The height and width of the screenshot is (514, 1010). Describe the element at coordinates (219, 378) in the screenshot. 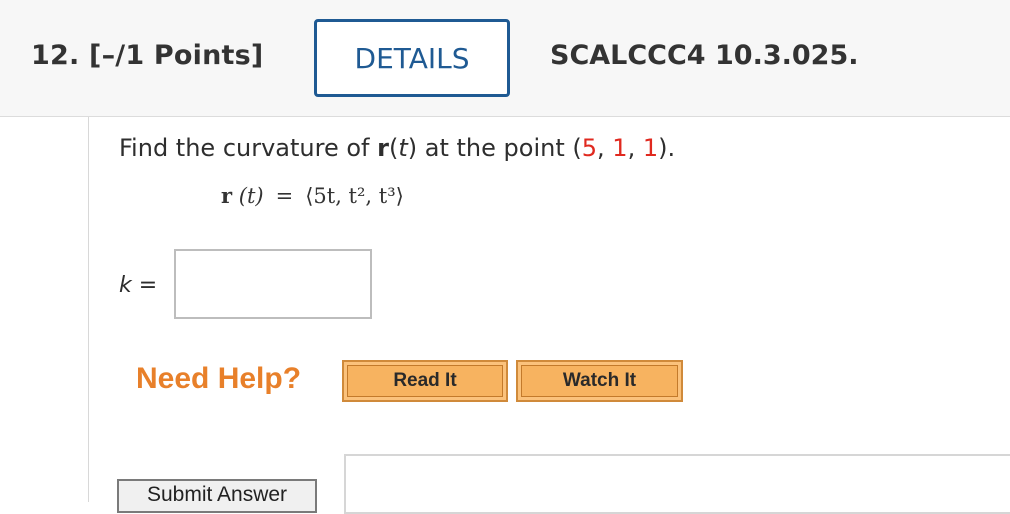

I see `need-help-label: Need Help?` at that location.